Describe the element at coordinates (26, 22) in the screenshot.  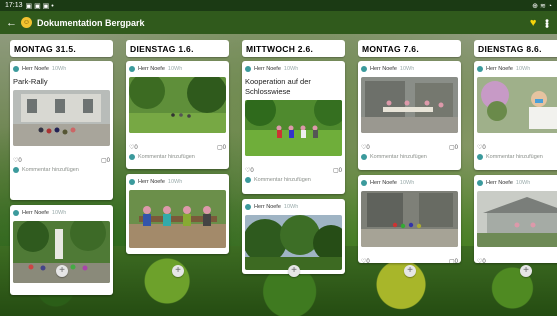
I see `smiley-icon: ☺` at that location.